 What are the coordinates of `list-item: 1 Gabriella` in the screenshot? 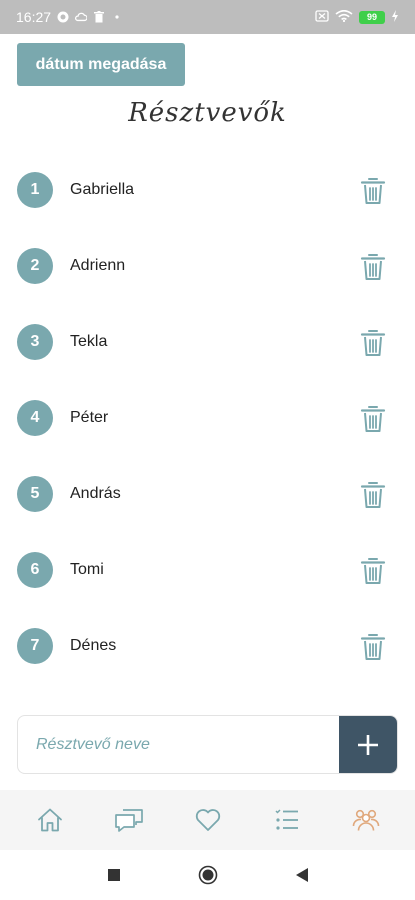 It's located at (207, 190).